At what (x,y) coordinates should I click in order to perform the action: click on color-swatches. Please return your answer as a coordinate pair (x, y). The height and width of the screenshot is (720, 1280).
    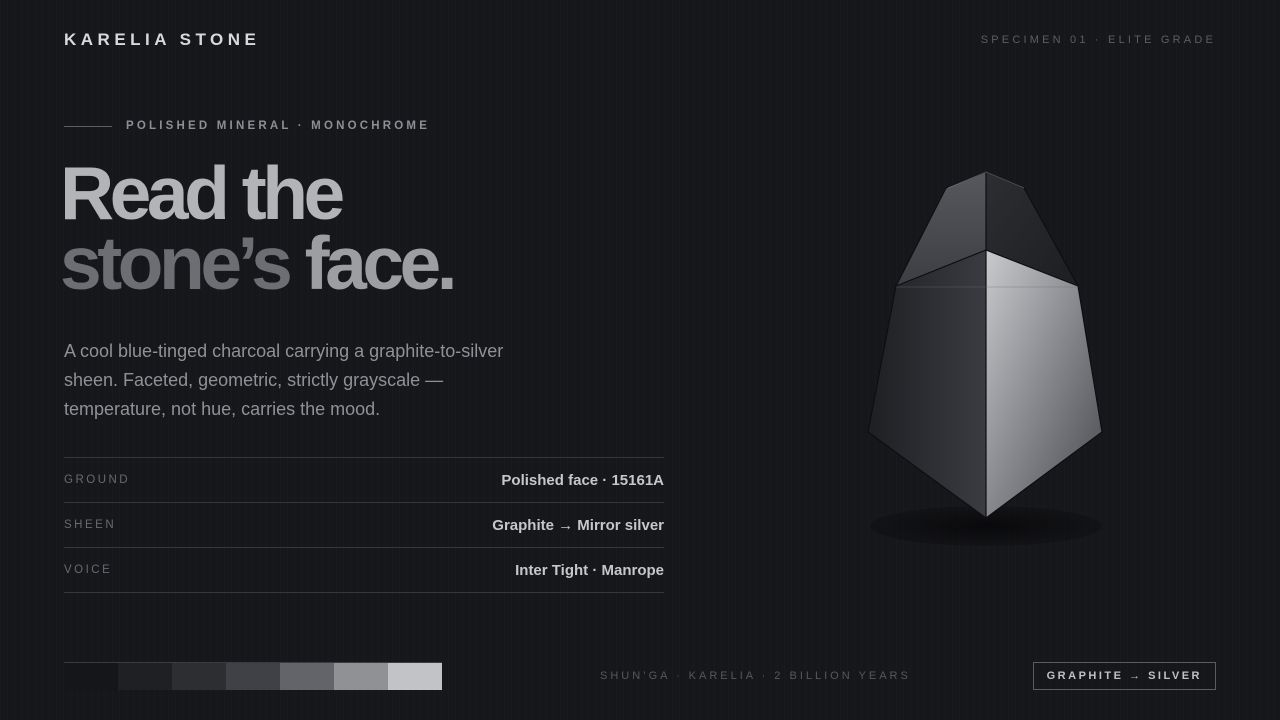
    Looking at the image, I should click on (253, 676).